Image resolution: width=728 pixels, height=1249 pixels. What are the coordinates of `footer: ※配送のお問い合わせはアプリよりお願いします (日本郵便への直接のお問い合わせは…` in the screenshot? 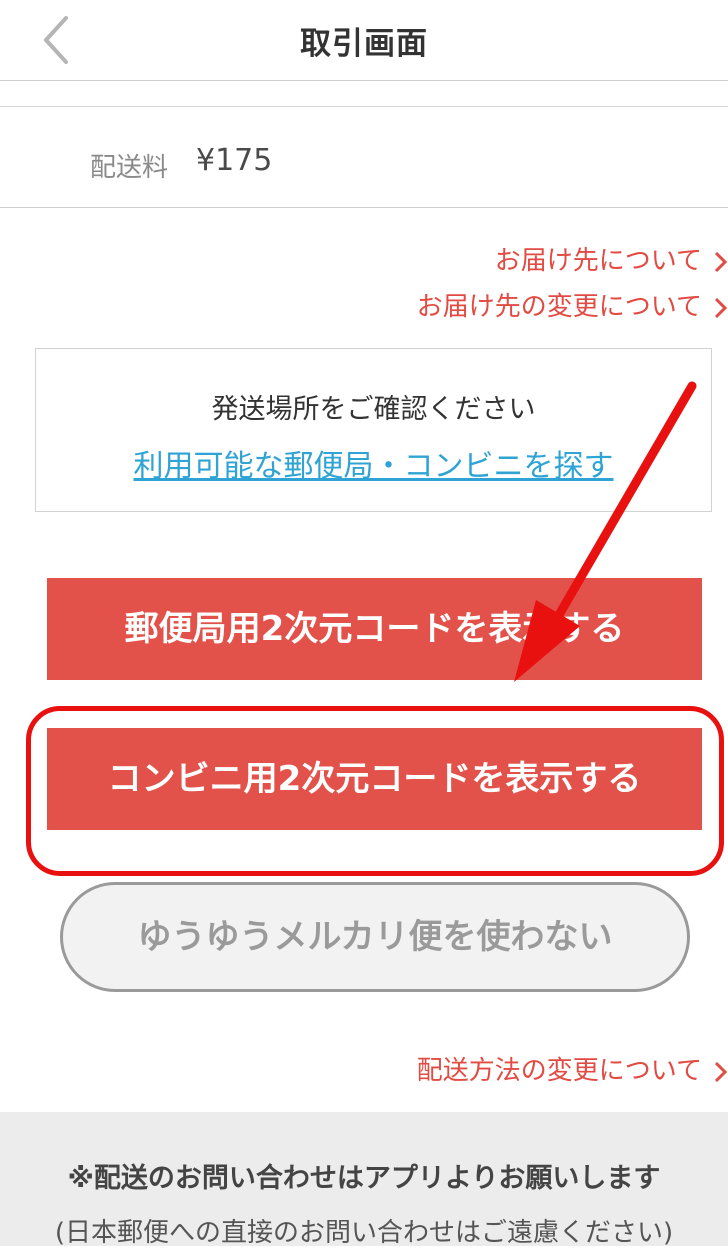 It's located at (364, 1180).